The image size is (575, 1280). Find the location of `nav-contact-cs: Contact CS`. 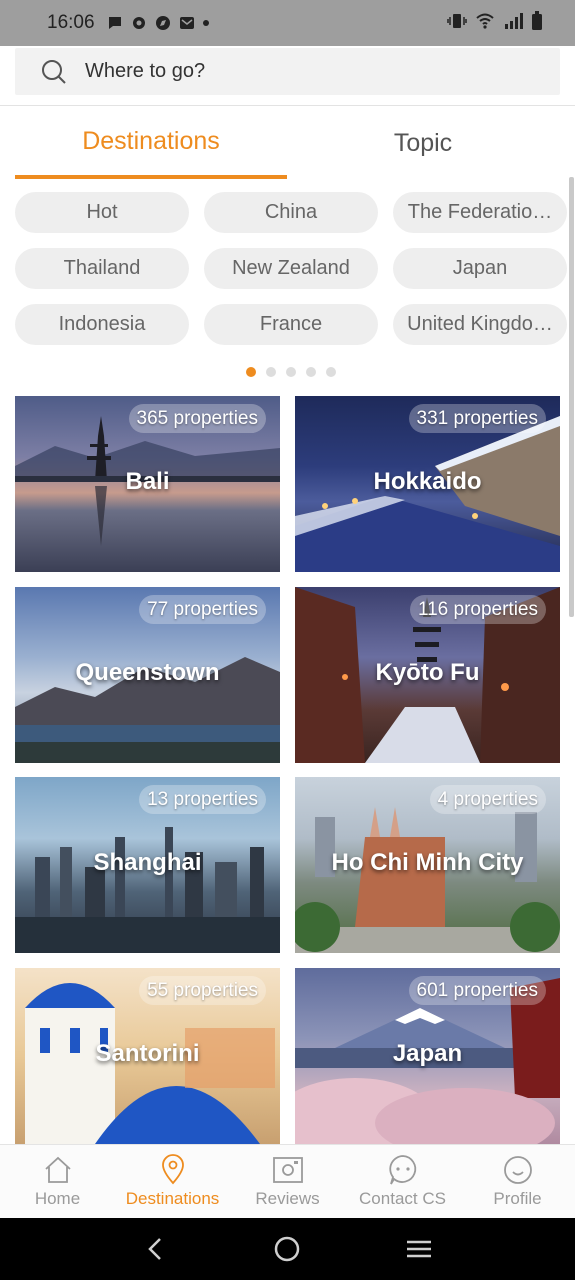

nav-contact-cs: Contact CS is located at coordinates (402, 1181).